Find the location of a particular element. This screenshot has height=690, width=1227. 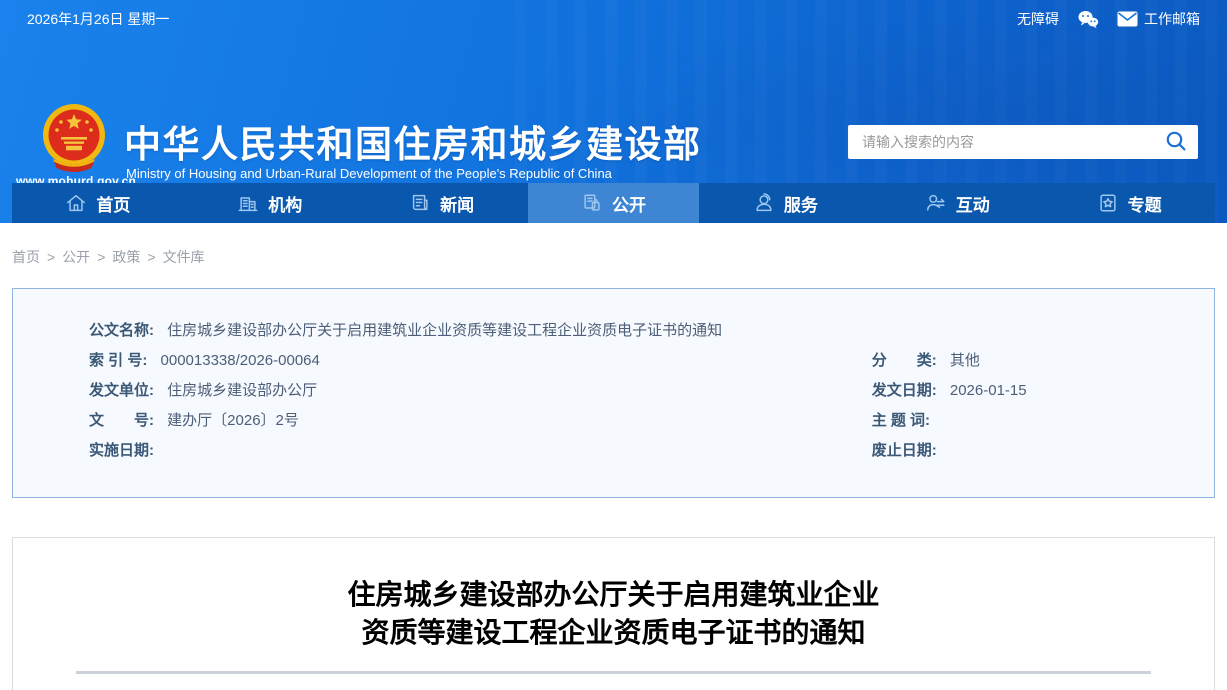

doc-number-value: 建办厅〔2026〕2号 is located at coordinates (233, 420).